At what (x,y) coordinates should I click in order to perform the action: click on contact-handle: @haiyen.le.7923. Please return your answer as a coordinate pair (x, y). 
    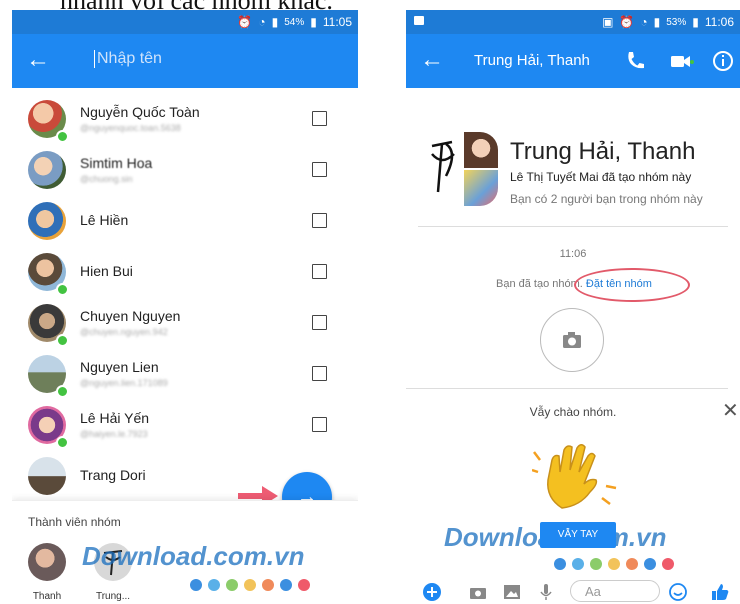
    Looking at the image, I should click on (114, 434).